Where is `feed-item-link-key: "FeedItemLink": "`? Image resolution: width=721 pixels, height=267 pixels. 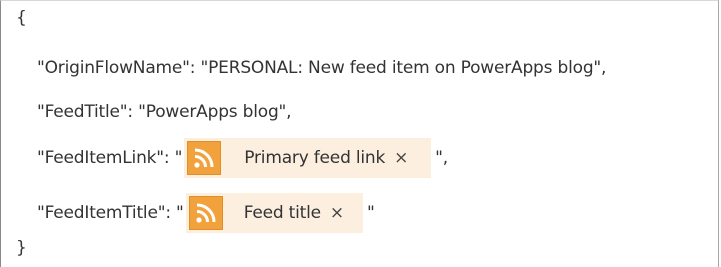 feed-item-link-key: "FeedItemLink": " is located at coordinates (110, 158).